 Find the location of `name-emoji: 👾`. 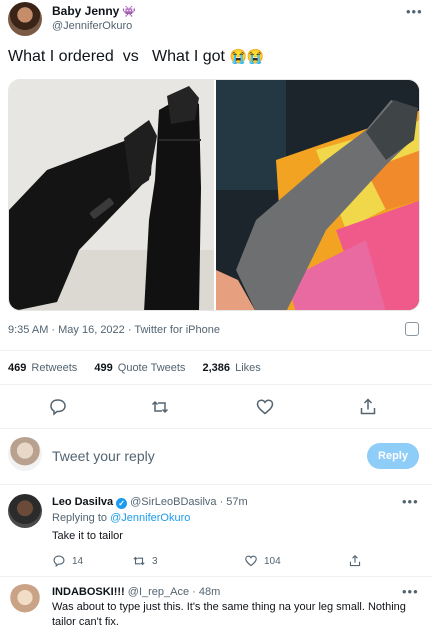

name-emoji: 👾 is located at coordinates (129, 12).